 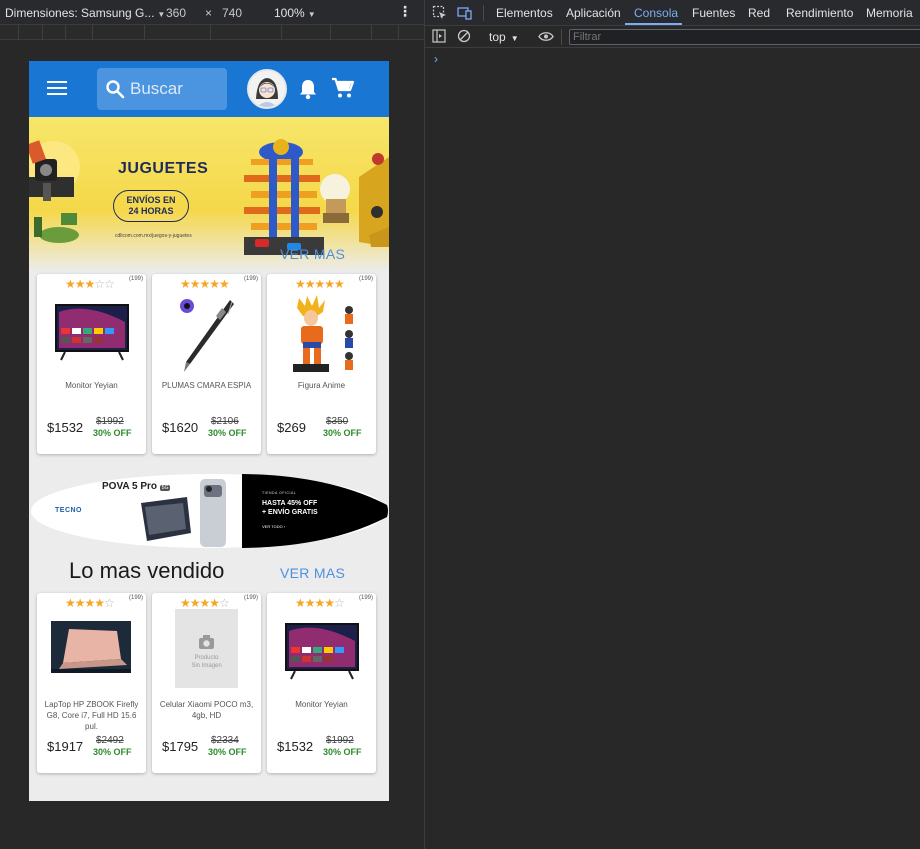 What do you see at coordinates (312, 254) in the screenshot?
I see `ver-mas-link: VER MAS` at bounding box center [312, 254].